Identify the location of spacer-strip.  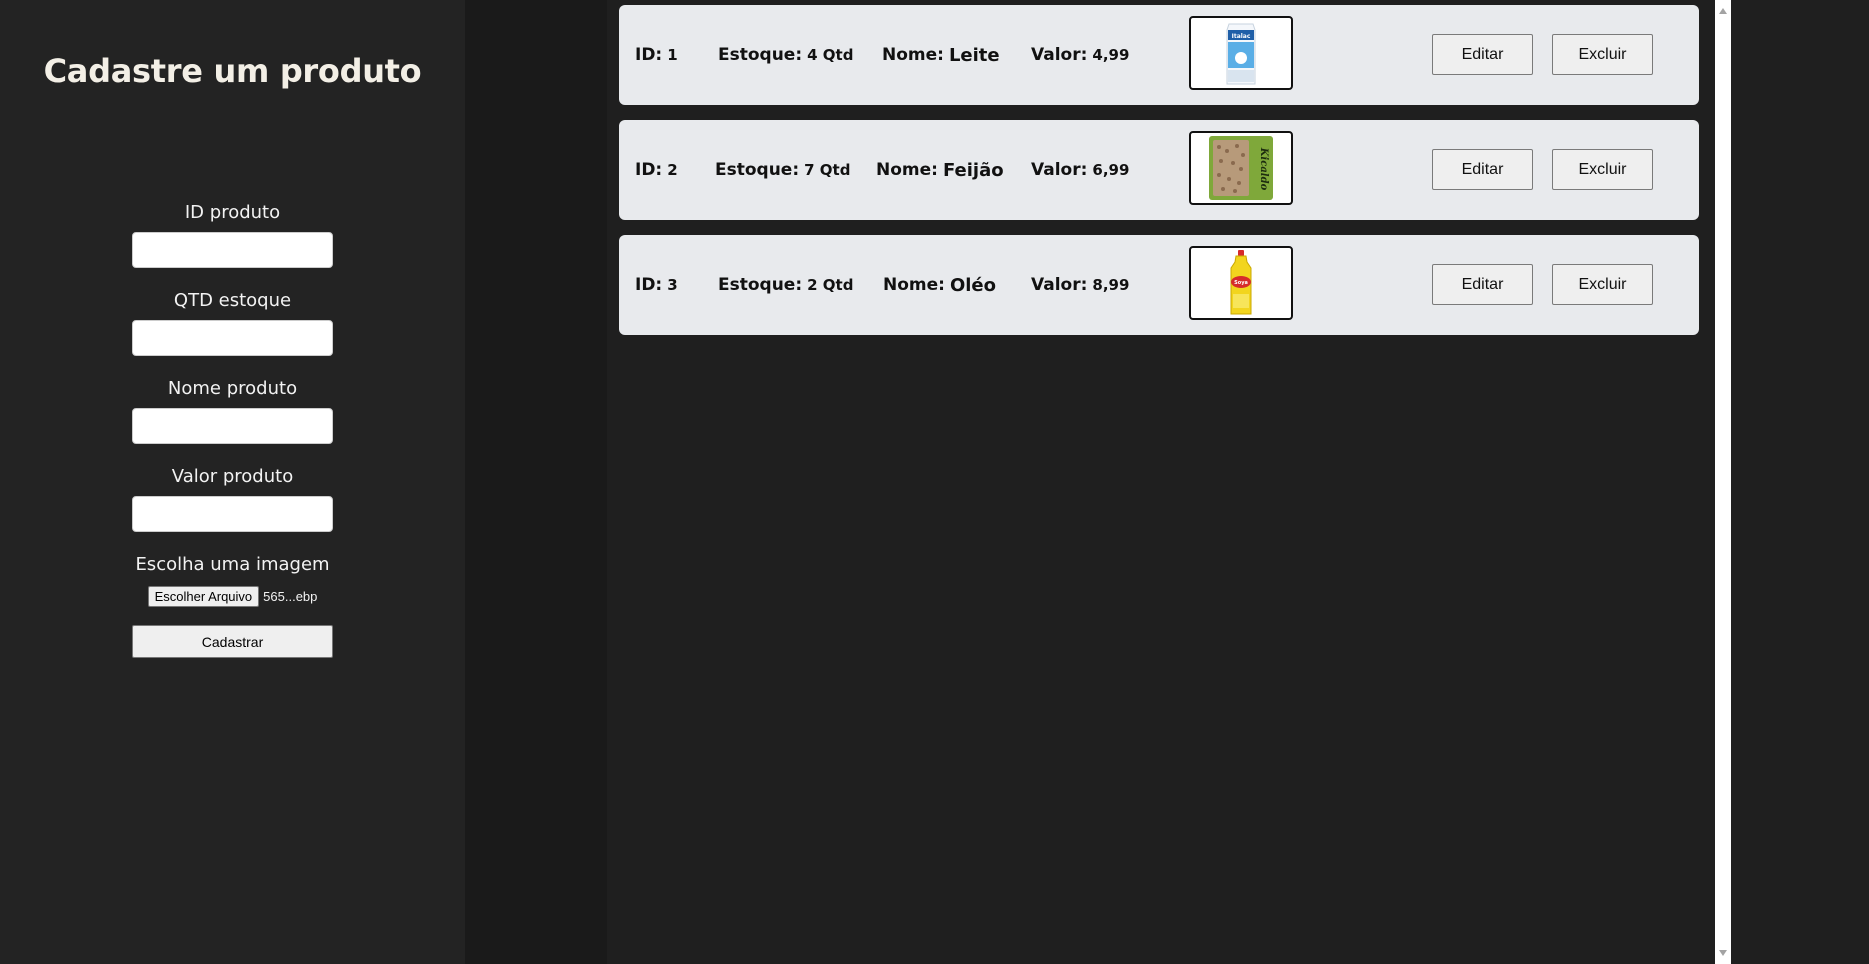
(536, 482).